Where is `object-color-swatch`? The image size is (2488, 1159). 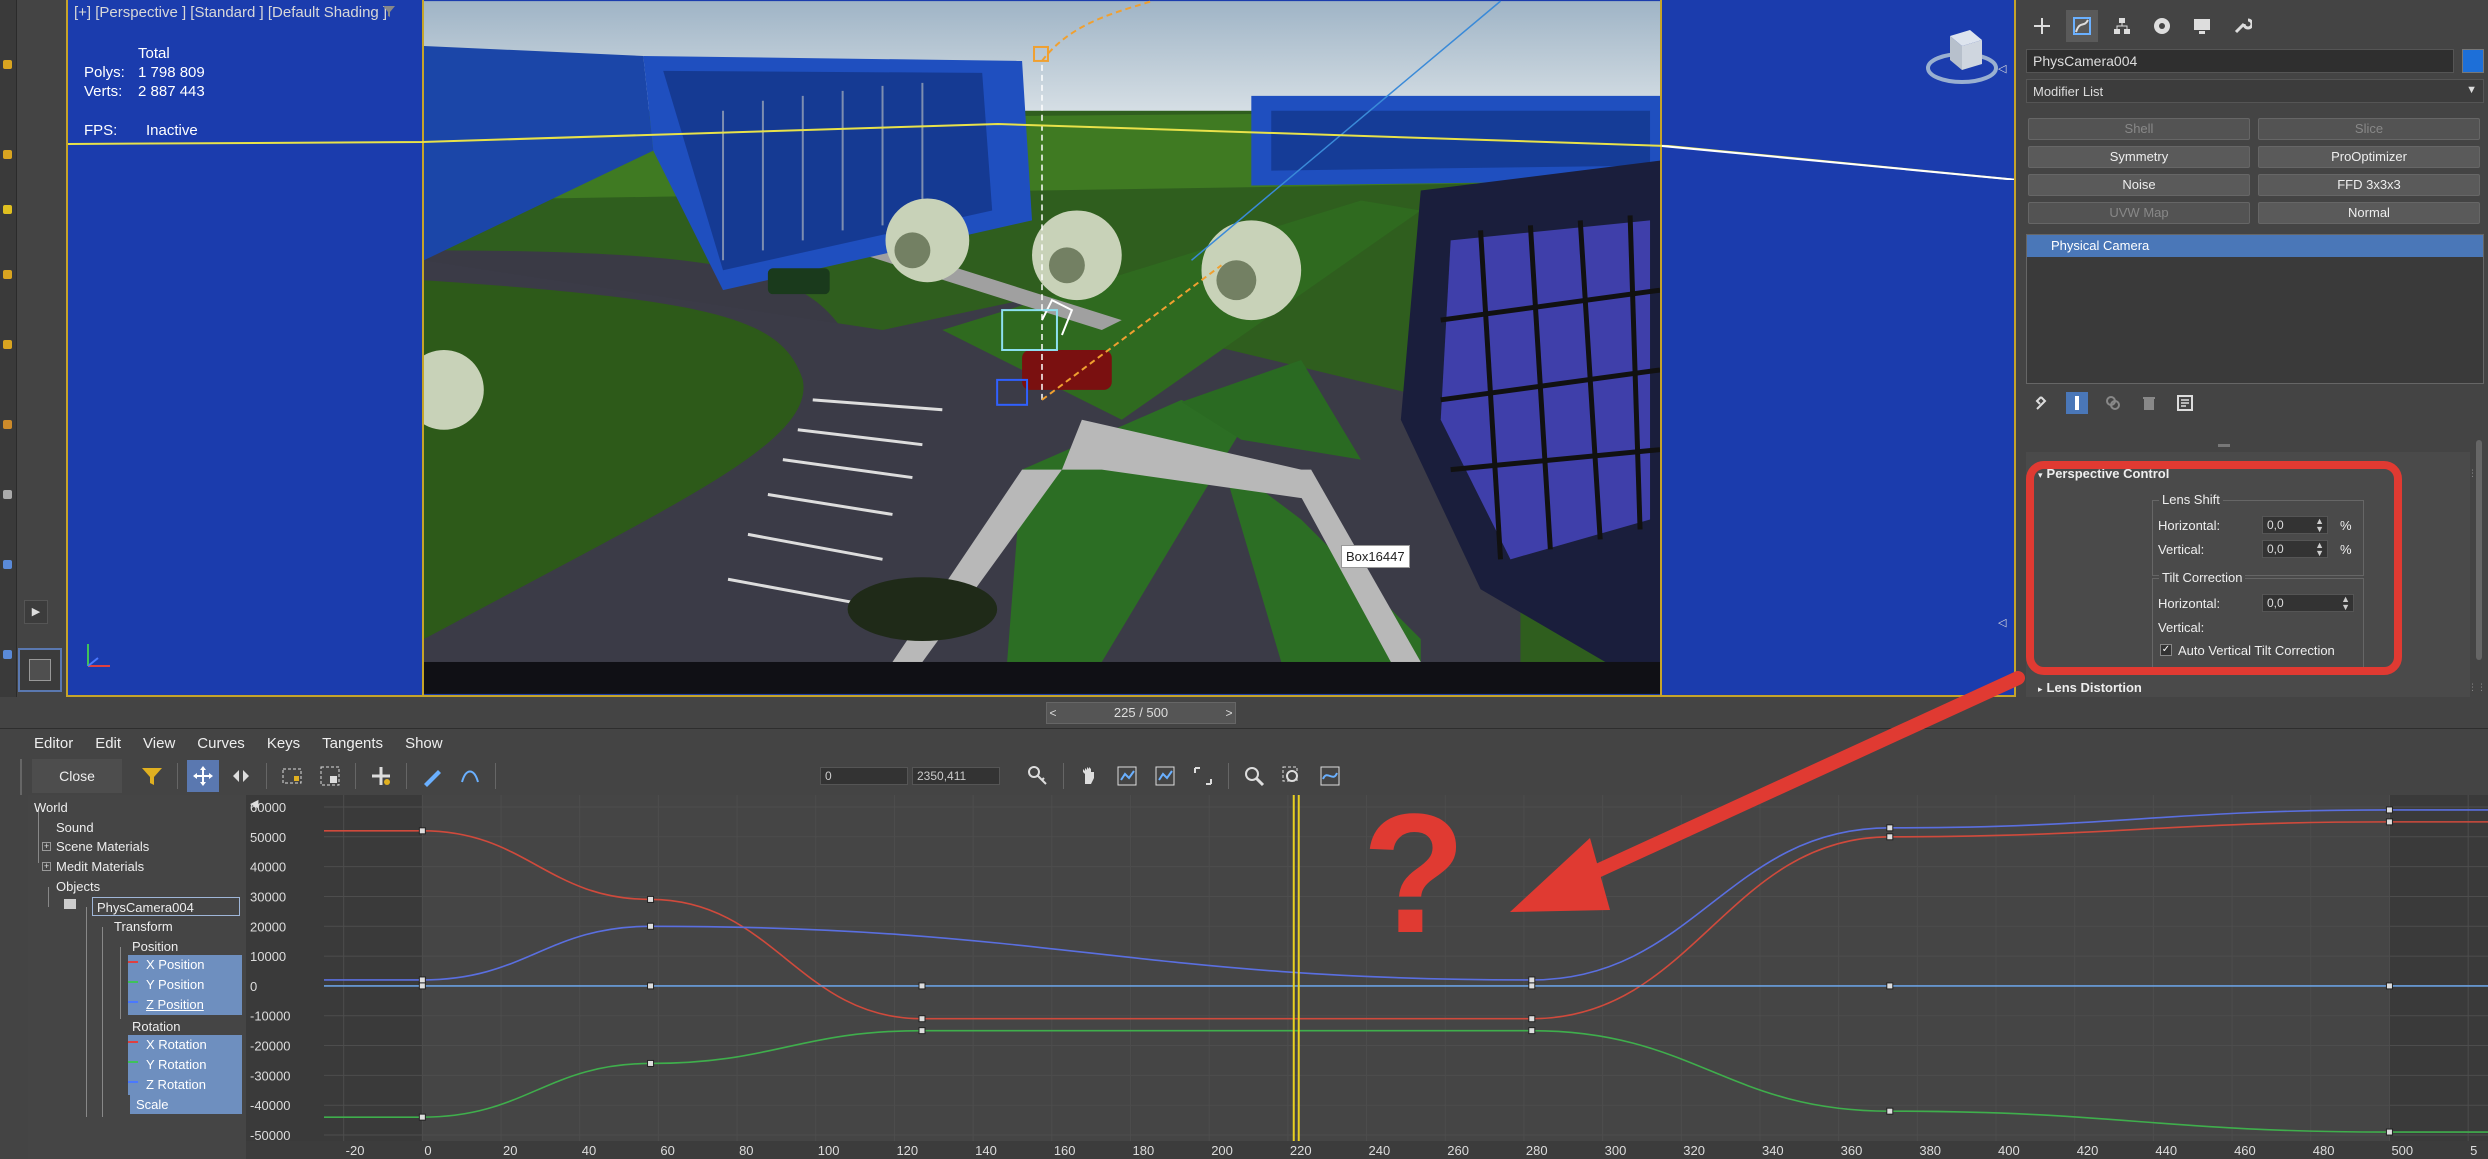 object-color-swatch is located at coordinates (2473, 61).